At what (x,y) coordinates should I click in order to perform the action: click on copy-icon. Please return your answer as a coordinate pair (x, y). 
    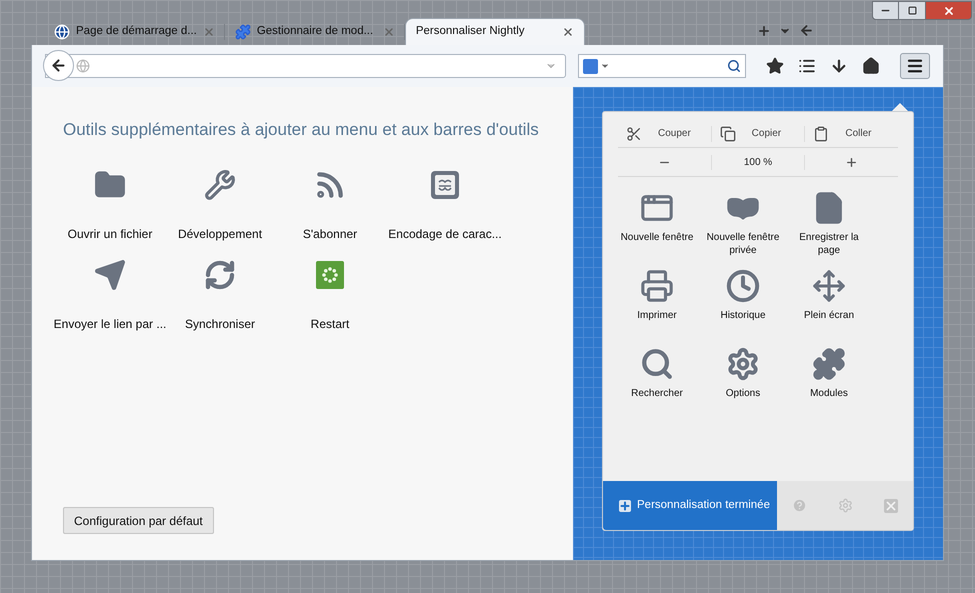
    Looking at the image, I should click on (728, 134).